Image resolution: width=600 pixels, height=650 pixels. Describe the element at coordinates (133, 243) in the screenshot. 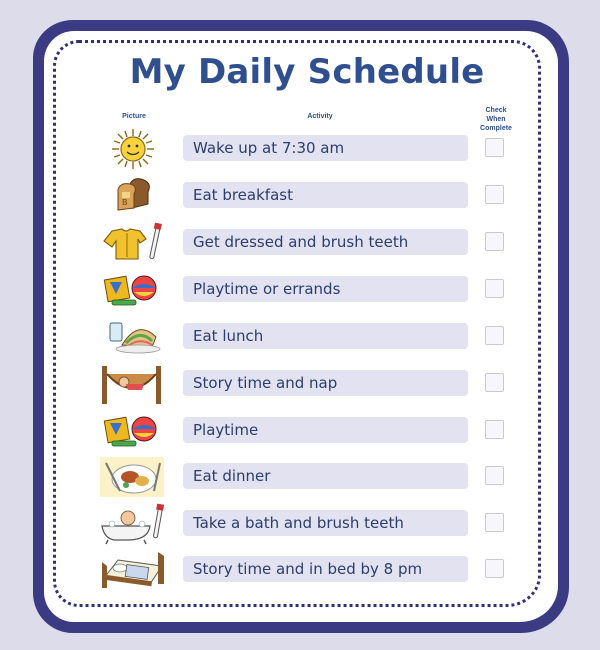

I see `shirt-toothbrush-icon` at that location.